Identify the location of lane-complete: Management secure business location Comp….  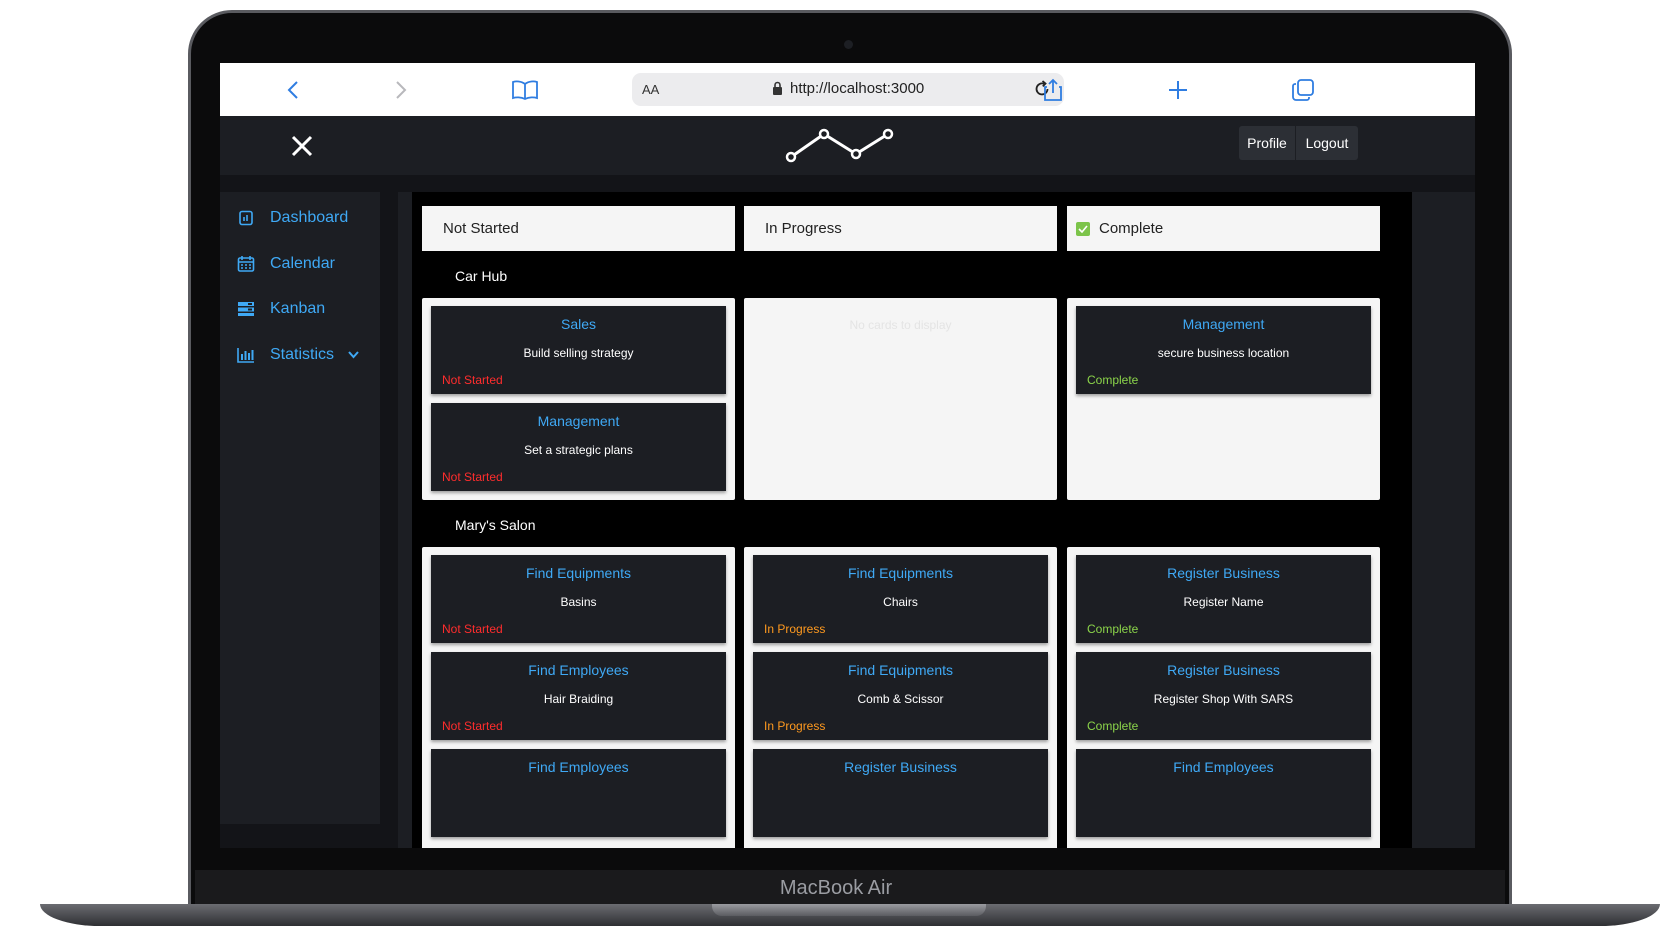
(1223, 399).